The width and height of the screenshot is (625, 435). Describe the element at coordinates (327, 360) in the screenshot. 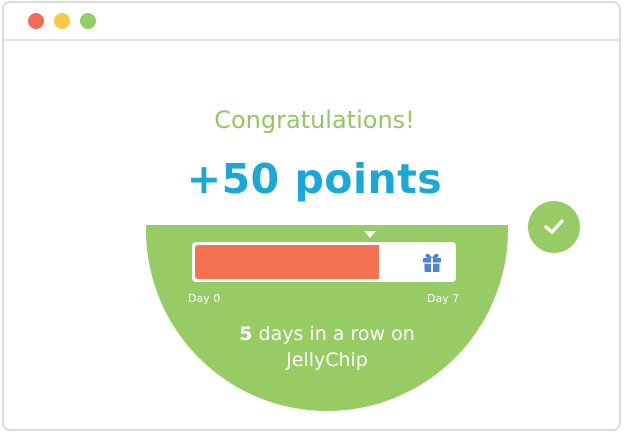

I see `streak-text-line2: JellyChip` at that location.